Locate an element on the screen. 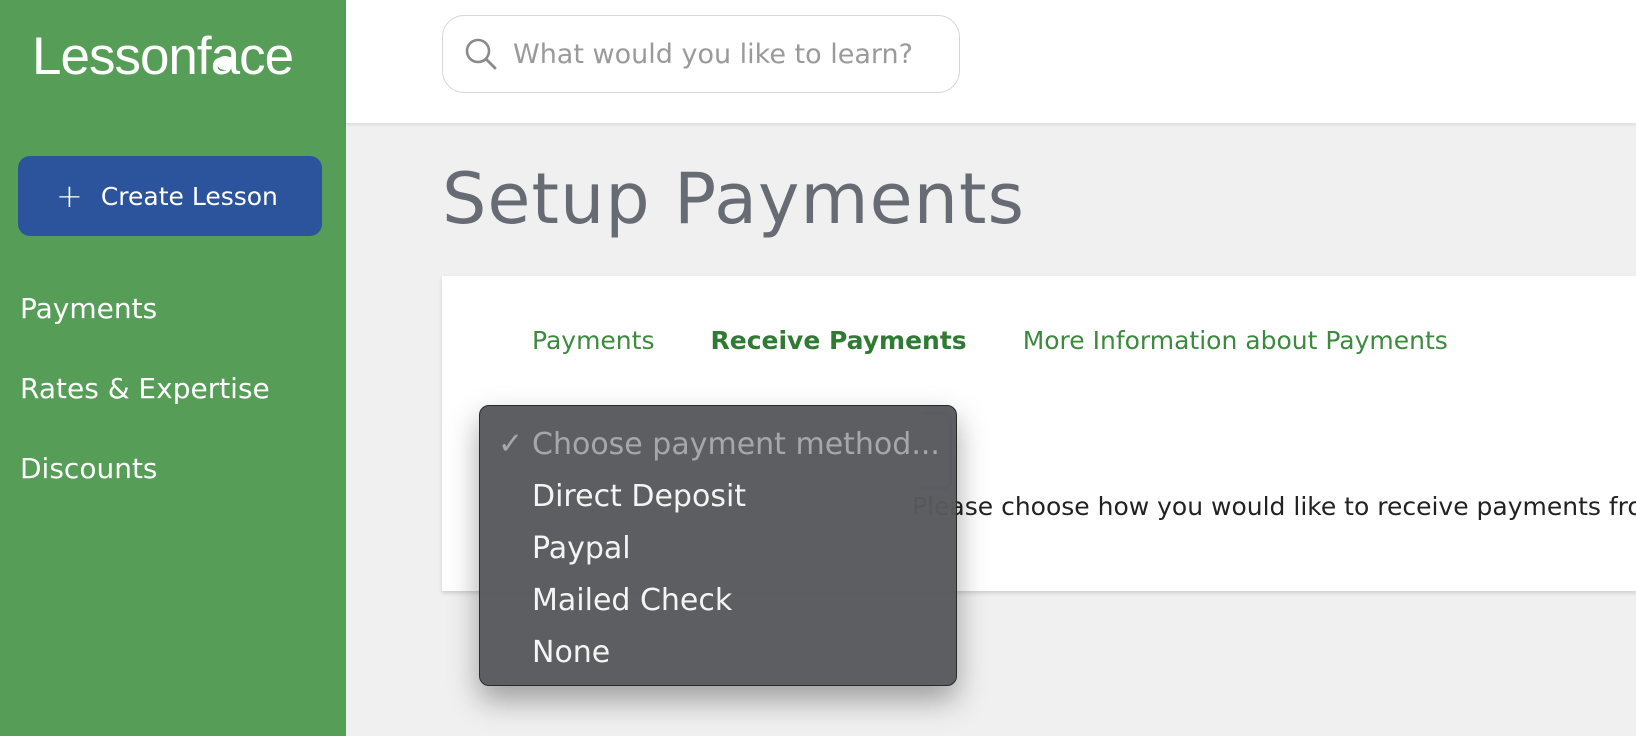 Image resolution: width=1636 pixels, height=736 pixels. sidebar-item-label: Rates & Expertise is located at coordinates (145, 388).